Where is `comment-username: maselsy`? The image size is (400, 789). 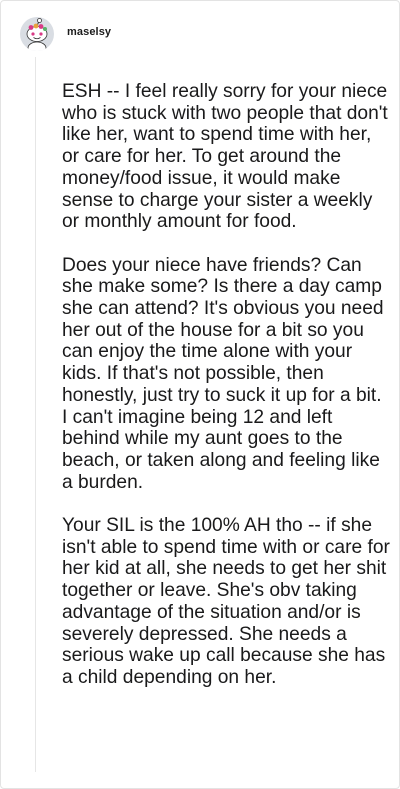 comment-username: maselsy is located at coordinates (89, 32).